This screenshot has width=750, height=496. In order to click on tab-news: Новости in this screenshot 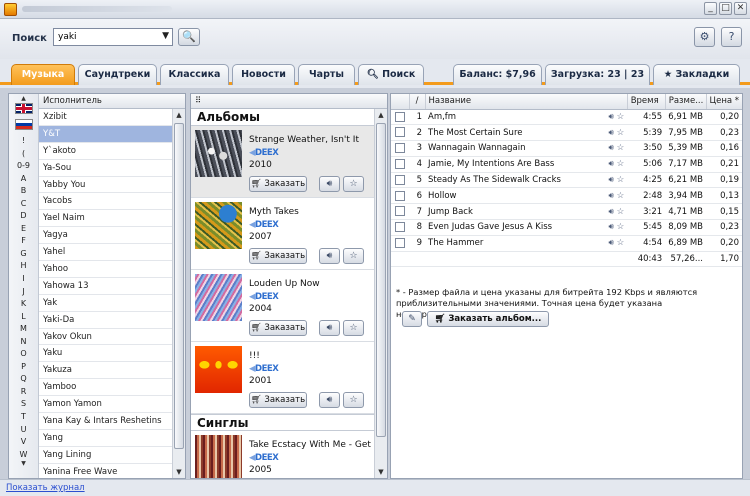, I will do `click(263, 74)`.